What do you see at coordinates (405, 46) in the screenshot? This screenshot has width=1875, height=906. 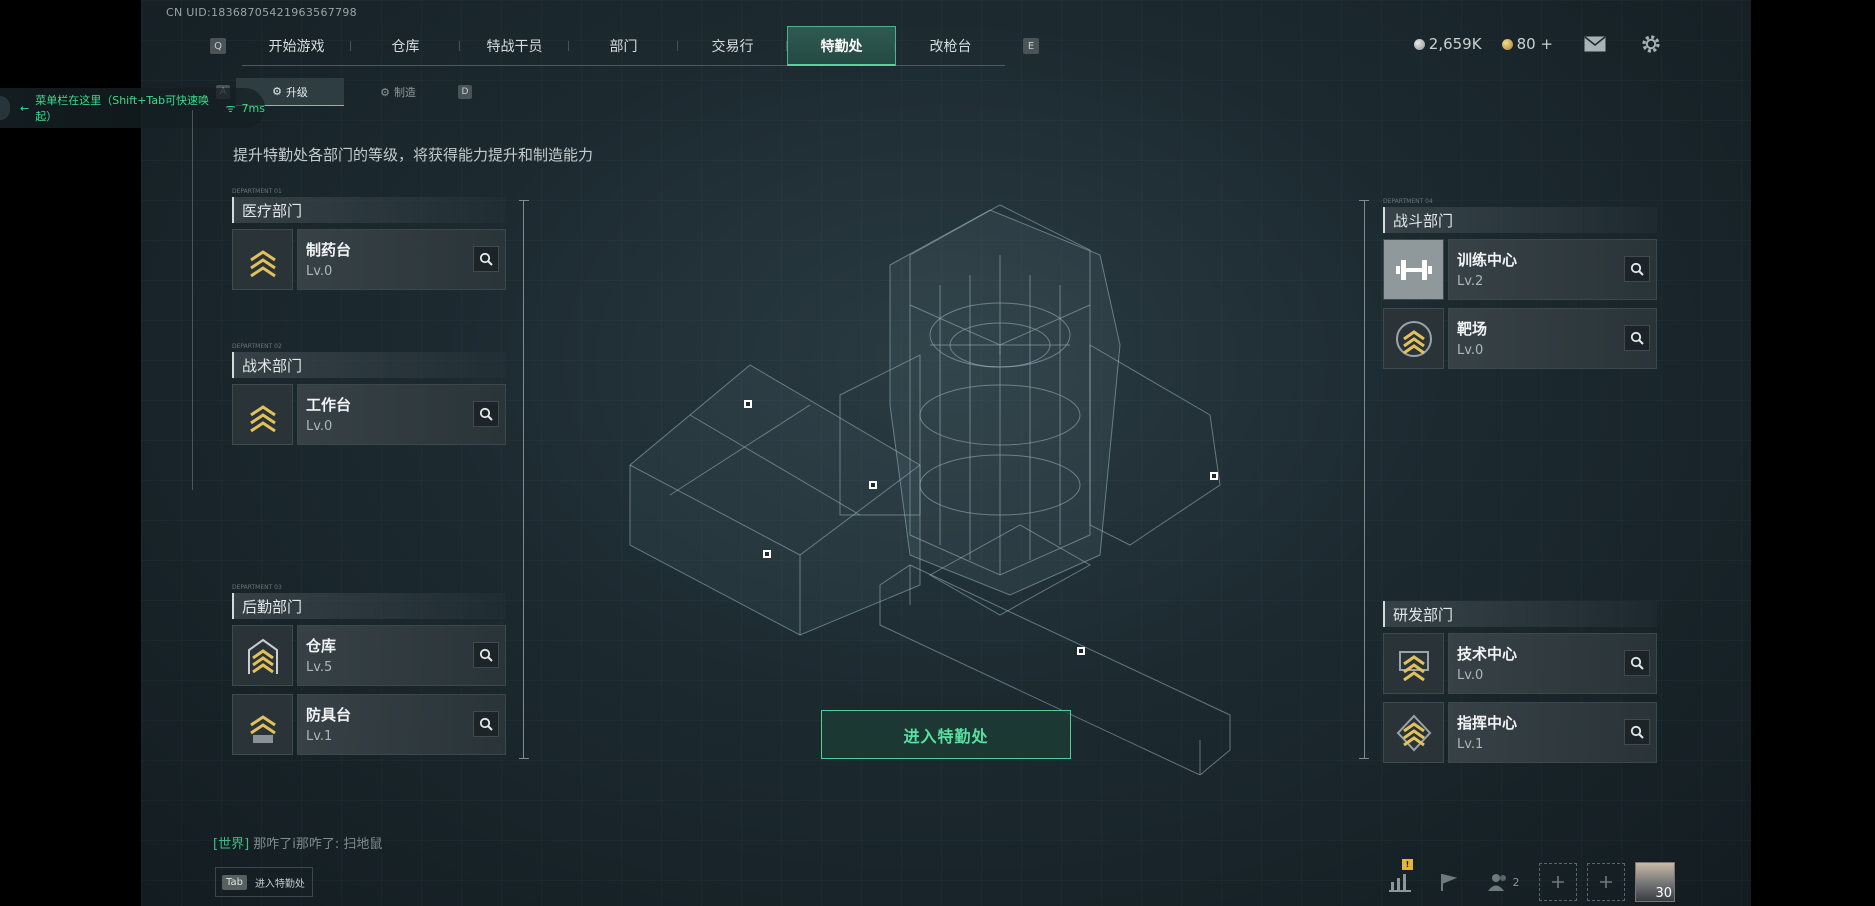 I see `tab-warehouse: 仓库` at bounding box center [405, 46].